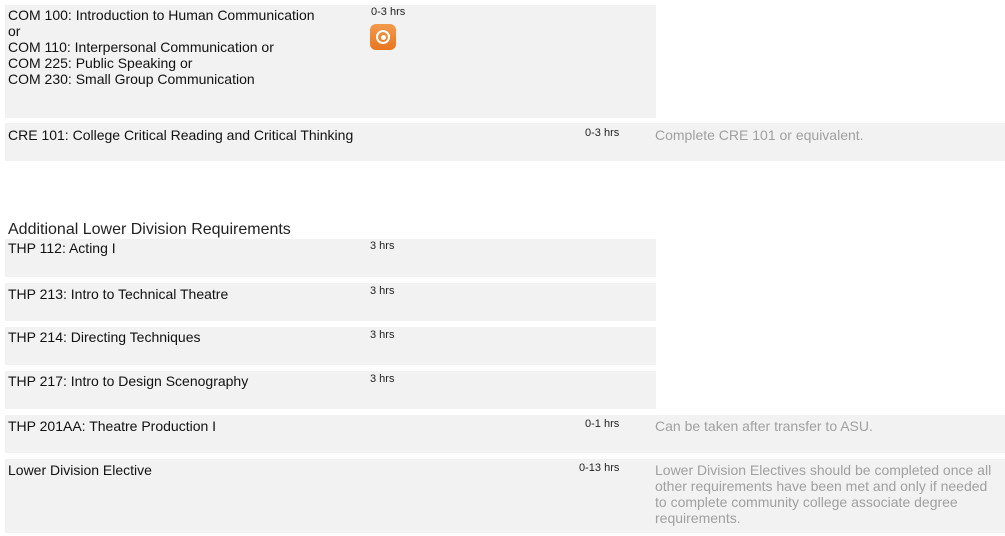  What do you see at coordinates (759, 135) in the screenshot?
I see `course-note-cre: Complete CRE 101 or equivalent.` at bounding box center [759, 135].